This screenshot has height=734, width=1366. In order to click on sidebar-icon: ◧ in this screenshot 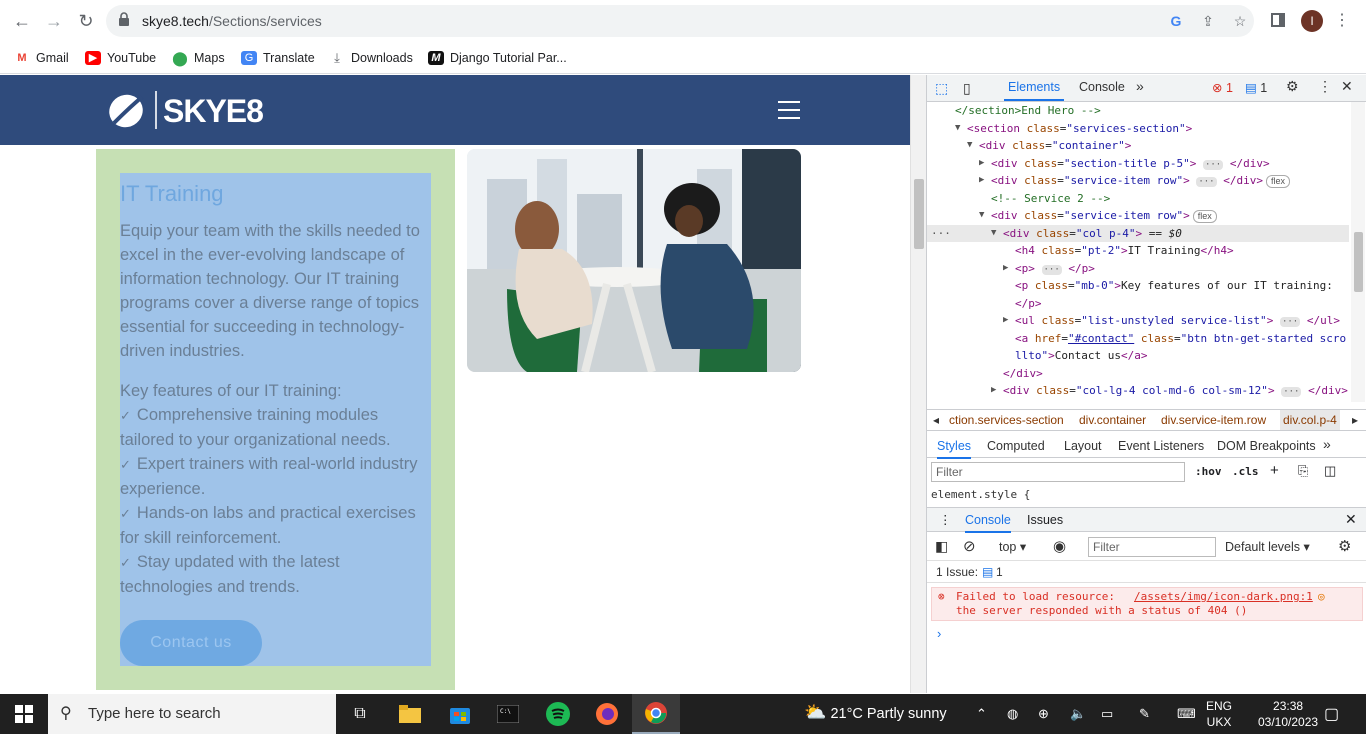, I will do `click(941, 546)`.